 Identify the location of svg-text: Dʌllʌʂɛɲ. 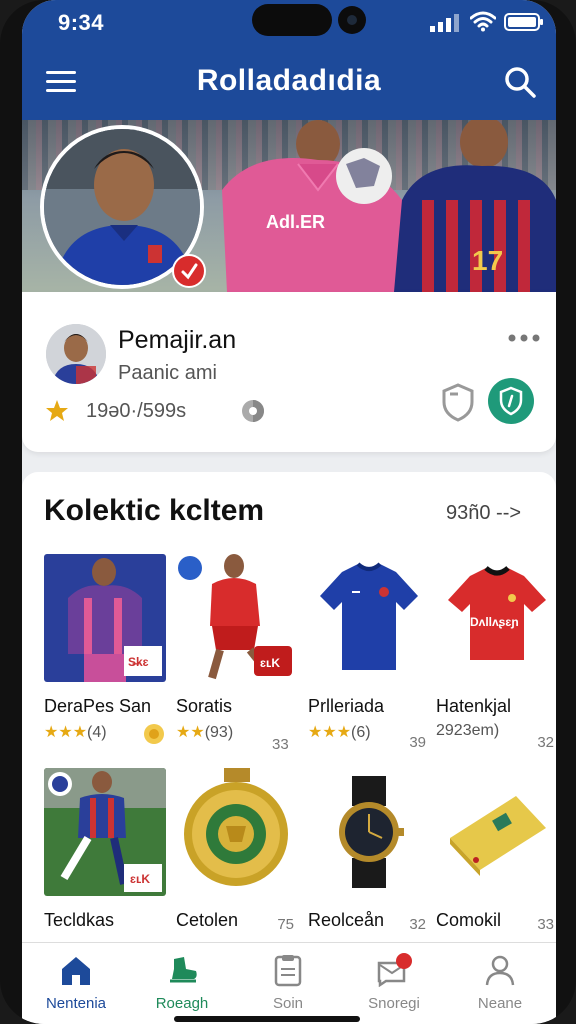
(494, 622).